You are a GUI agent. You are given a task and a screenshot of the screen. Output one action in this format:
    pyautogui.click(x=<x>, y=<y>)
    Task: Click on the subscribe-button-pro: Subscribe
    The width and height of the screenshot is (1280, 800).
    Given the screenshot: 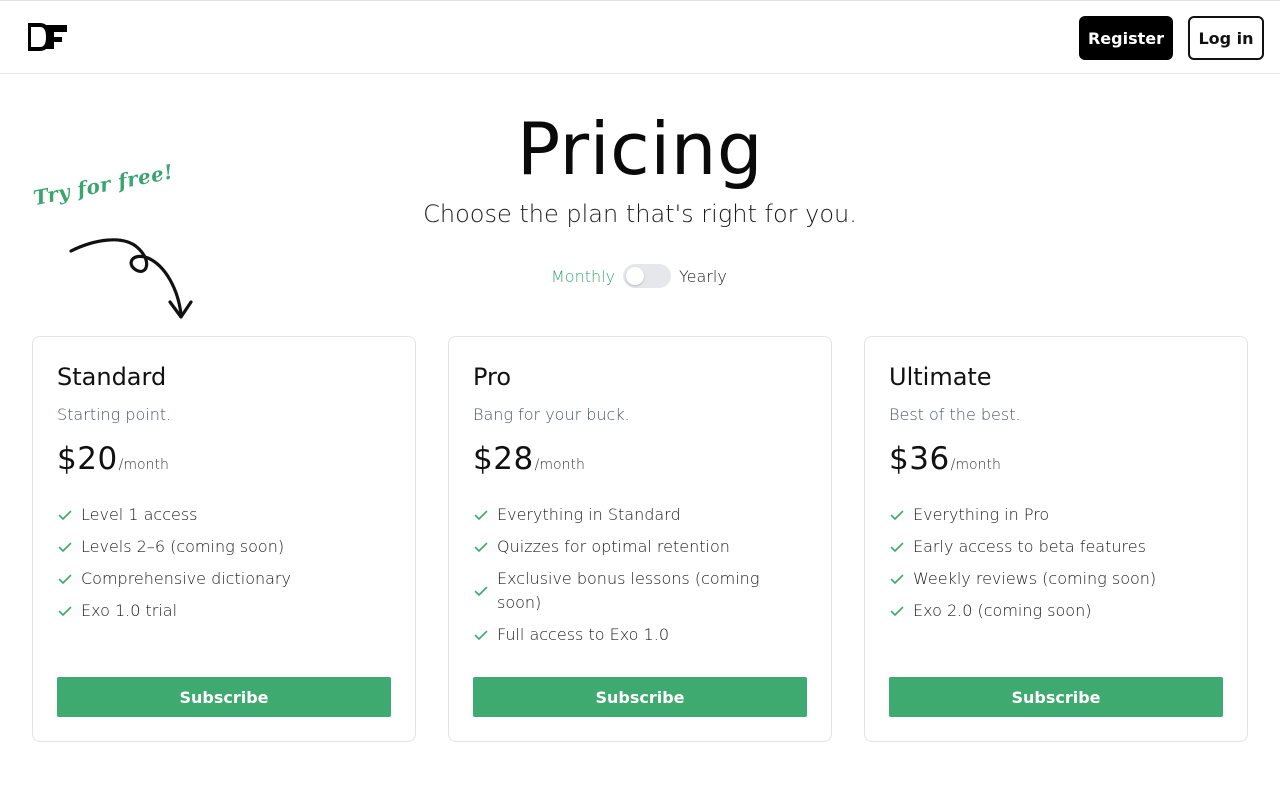 What is the action you would take?
    pyautogui.click(x=640, y=697)
    